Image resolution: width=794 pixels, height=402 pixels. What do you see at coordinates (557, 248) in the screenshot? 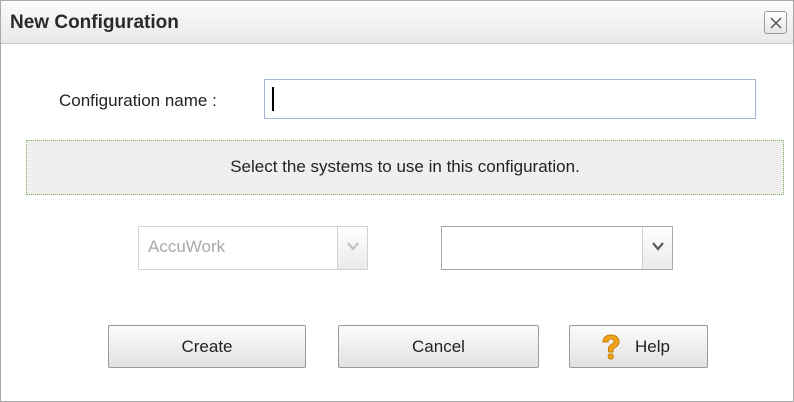
I see `second-system-select` at bounding box center [557, 248].